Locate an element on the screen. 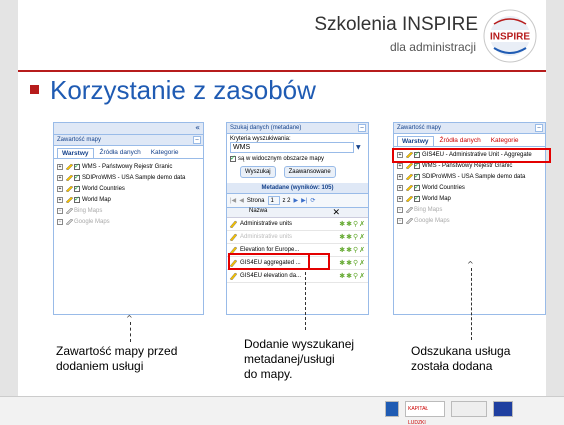  footer-logos: KAPITAŁ LUDZKI is located at coordinates (449, 413).